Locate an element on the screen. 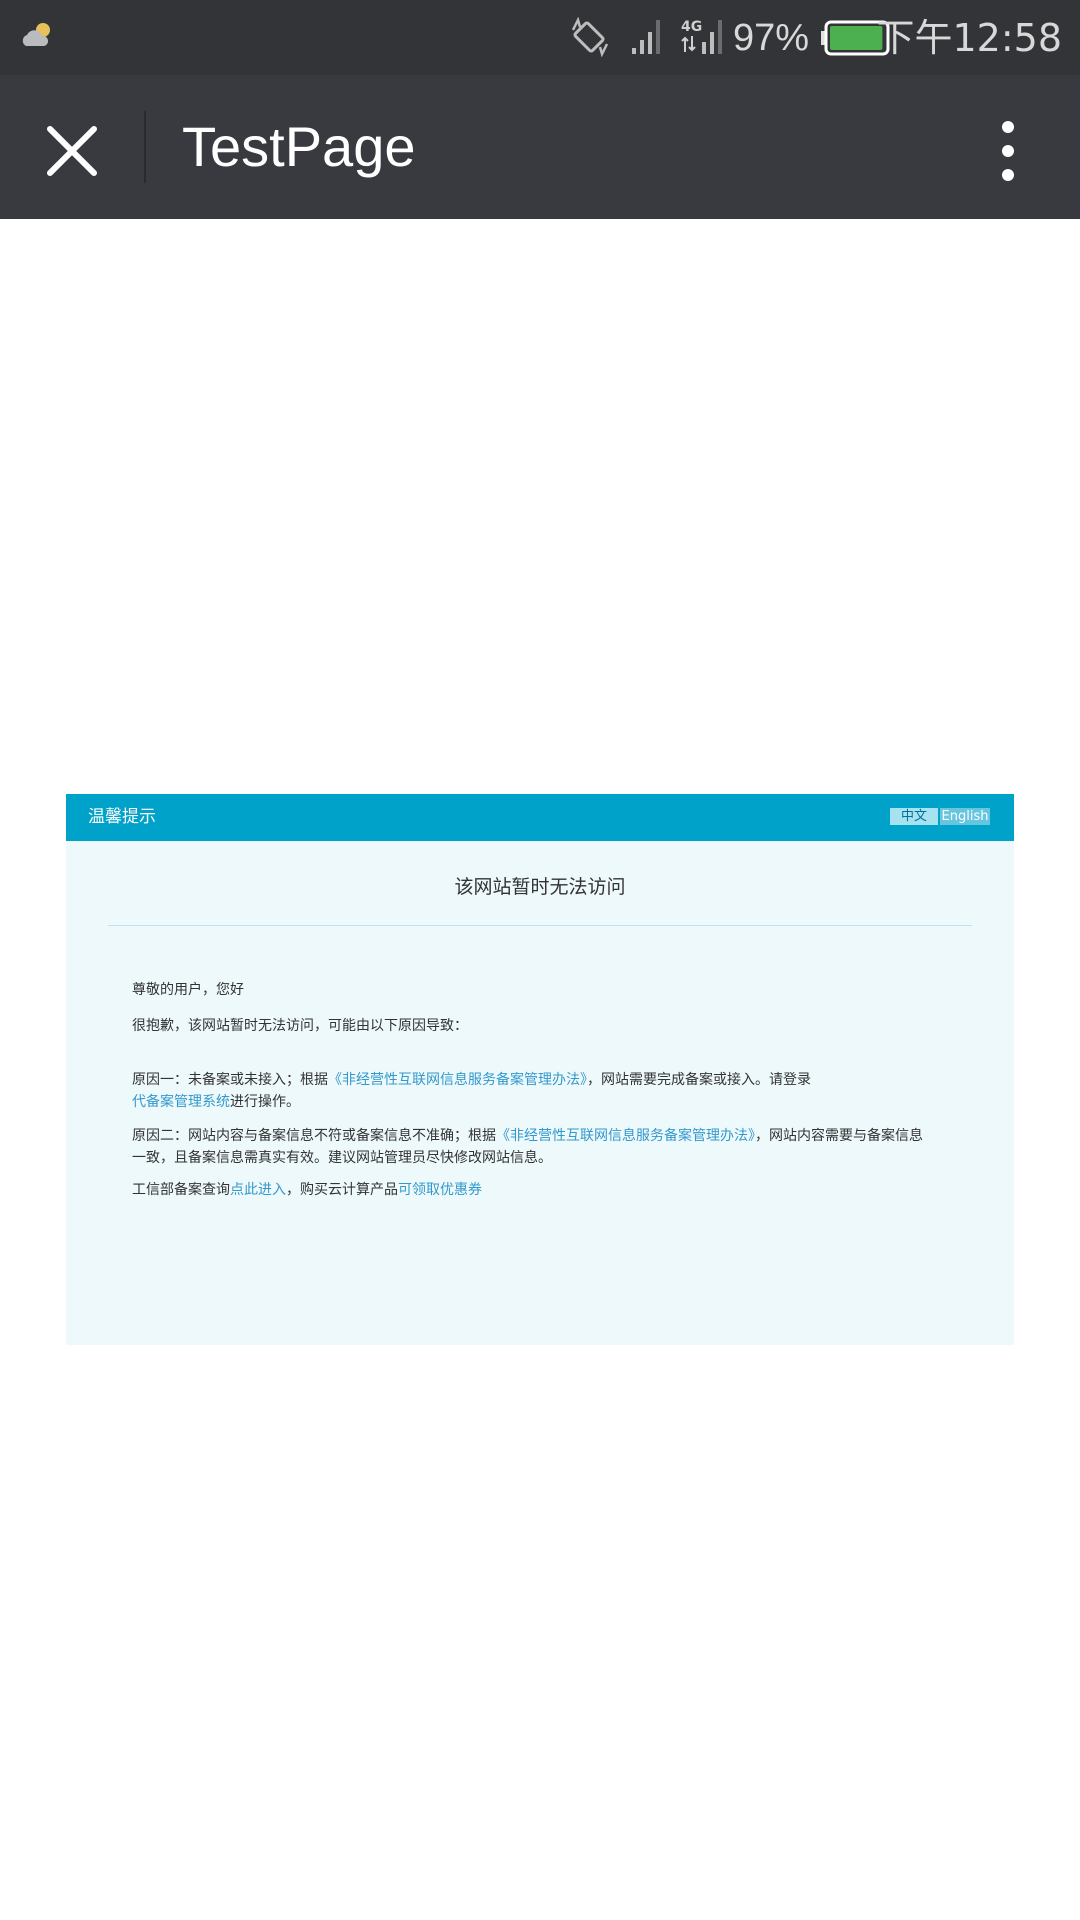 This screenshot has height=1920, width=1080. page-title: TestPage is located at coordinates (299, 146).